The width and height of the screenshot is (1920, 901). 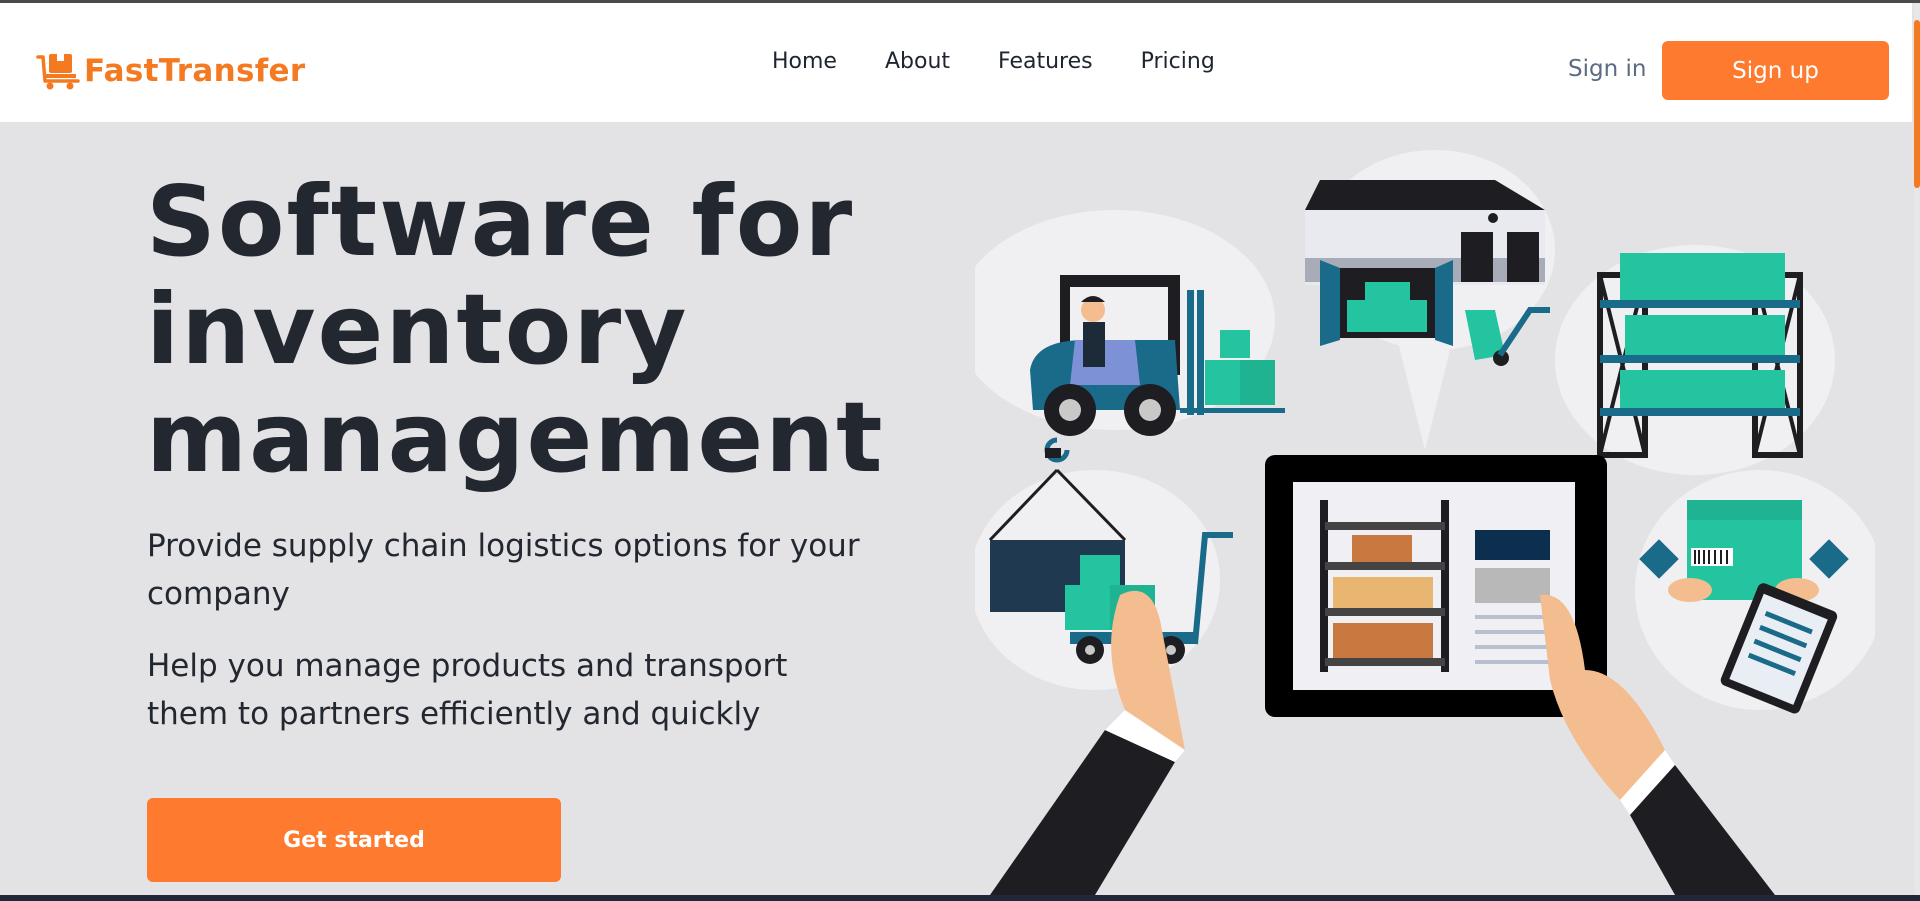 I want to click on hero-title-line-2: inventory, so click(x=417, y=329).